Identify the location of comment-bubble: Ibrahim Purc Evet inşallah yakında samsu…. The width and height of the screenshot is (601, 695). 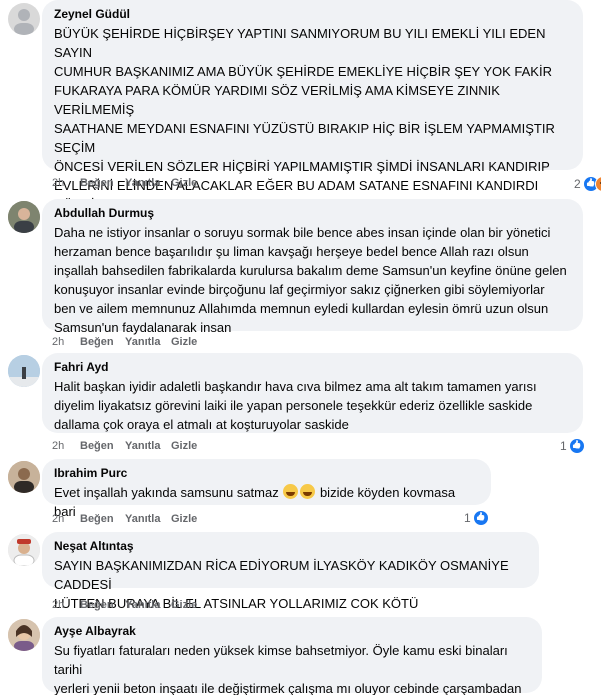
(266, 489).